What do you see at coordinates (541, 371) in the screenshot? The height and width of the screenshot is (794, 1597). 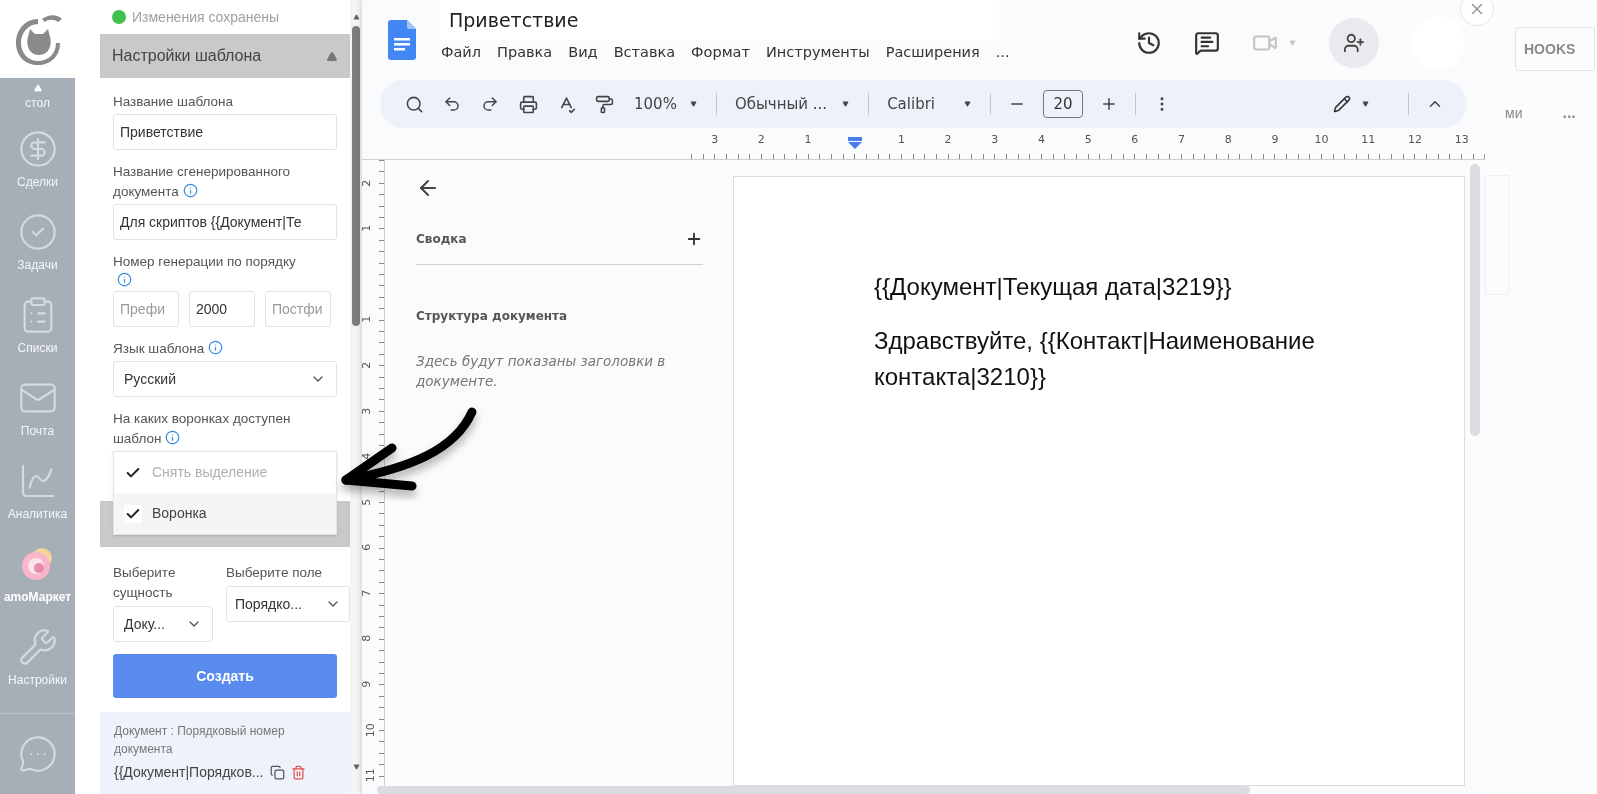 I see `outline-hint: Здесь будут показаны заголовки в документе.` at bounding box center [541, 371].